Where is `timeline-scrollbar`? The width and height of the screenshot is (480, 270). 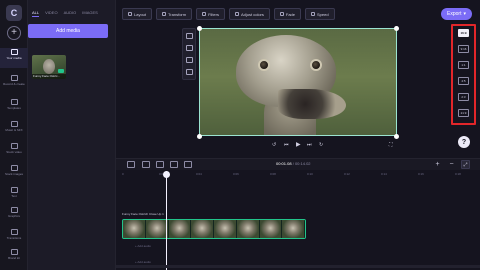 timeline-scrollbar is located at coordinates (298, 266).